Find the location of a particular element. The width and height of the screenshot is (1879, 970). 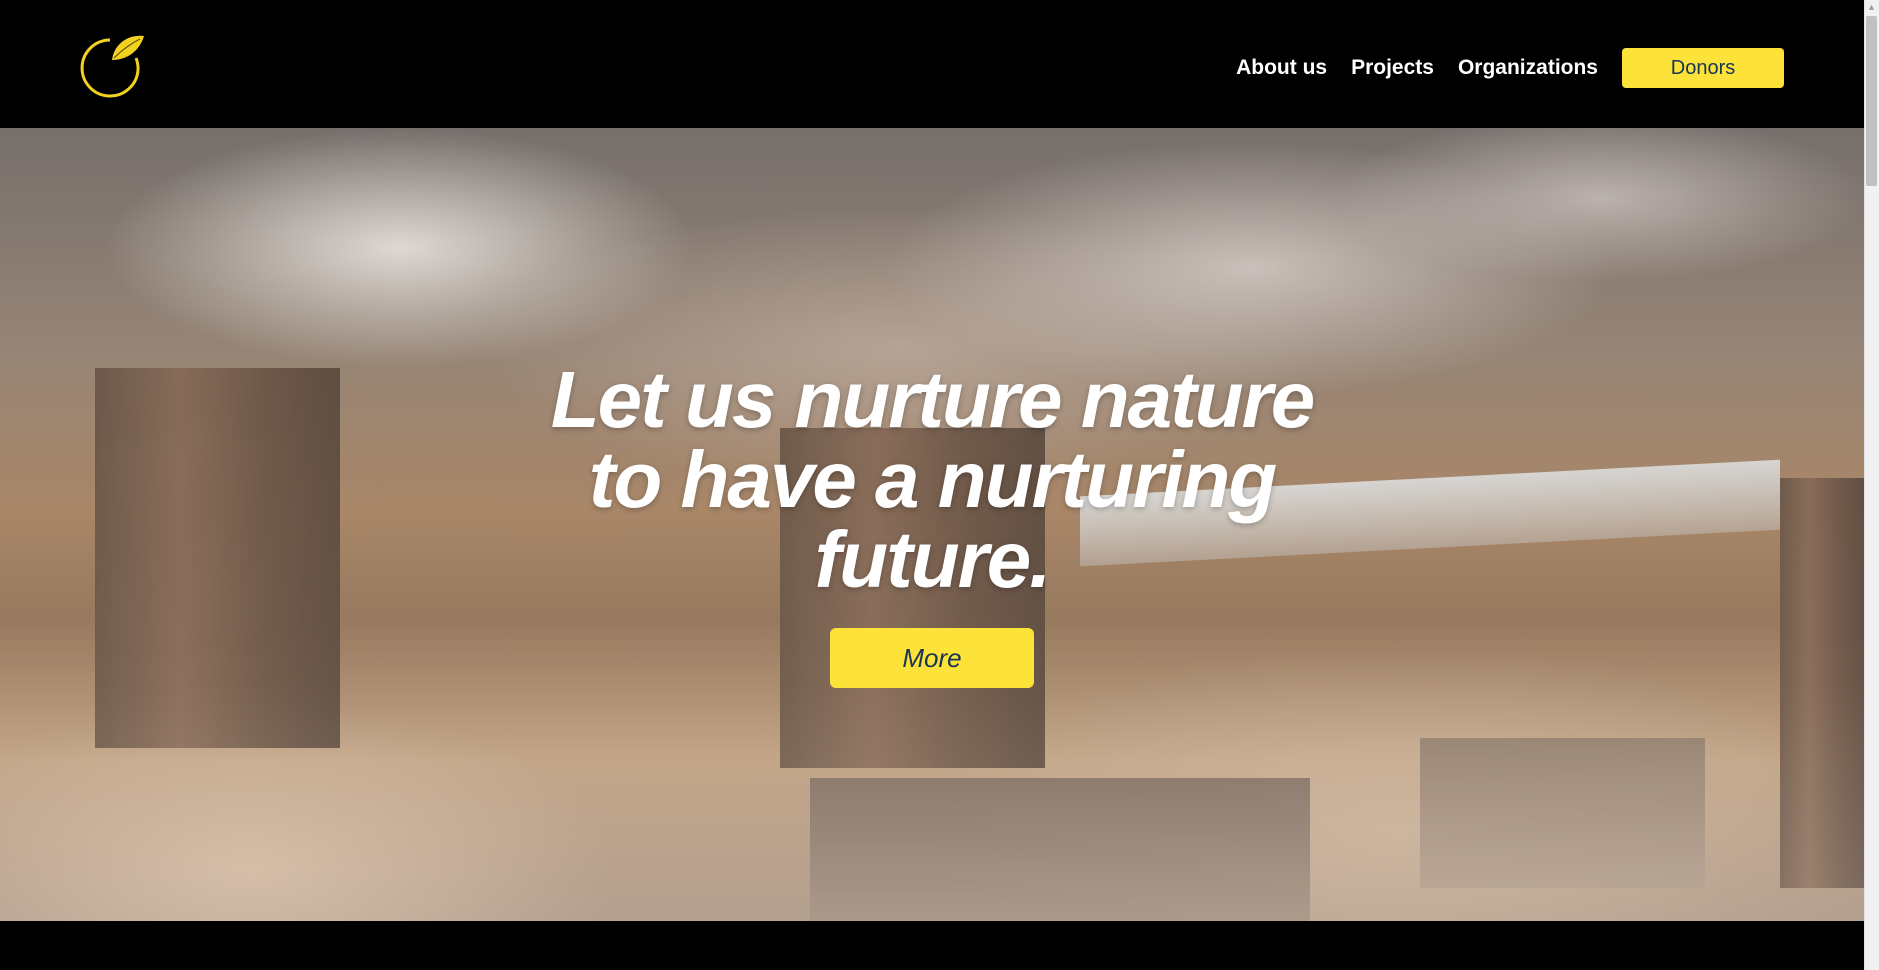

hero-title-line: Let us nurture nature is located at coordinates (933, 399).